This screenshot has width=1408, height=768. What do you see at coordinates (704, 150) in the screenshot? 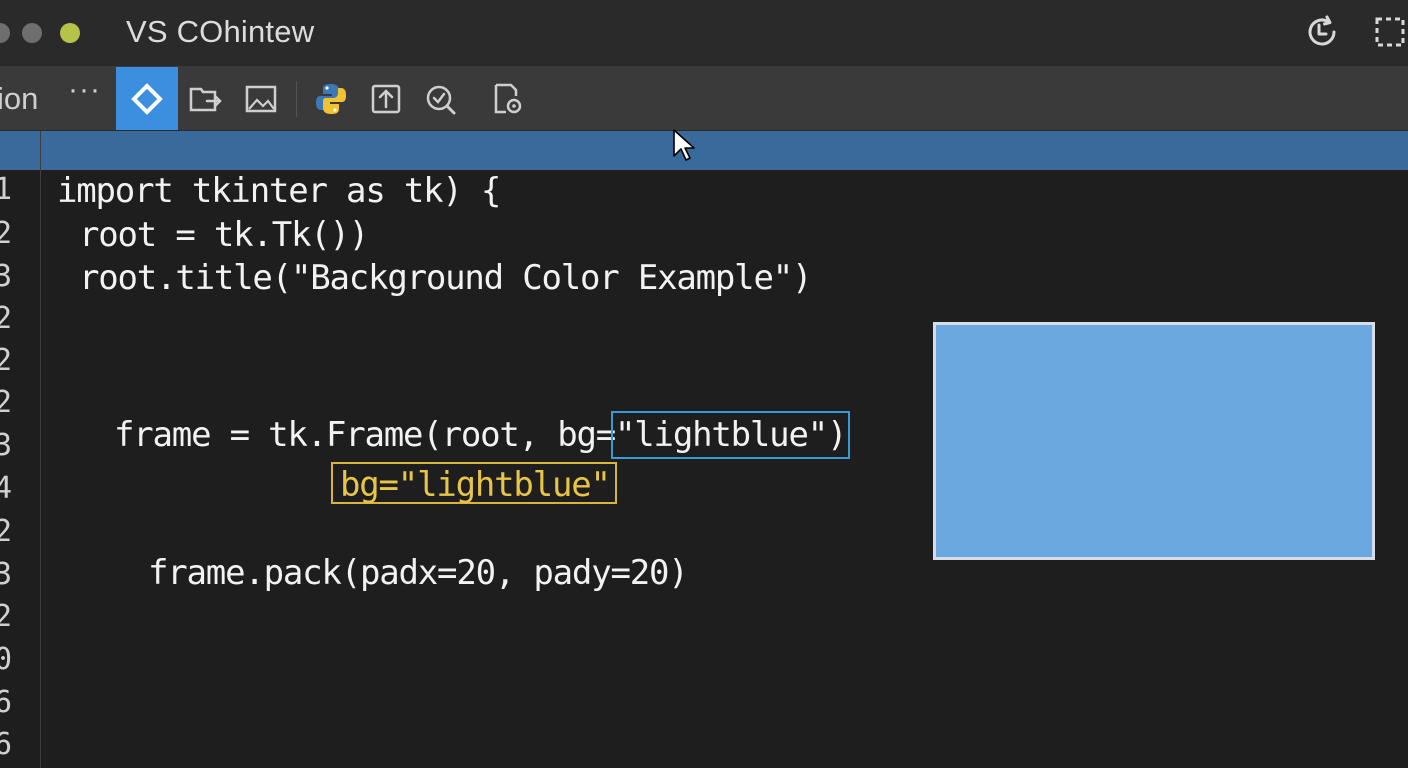
I see `active-line-highlight` at bounding box center [704, 150].